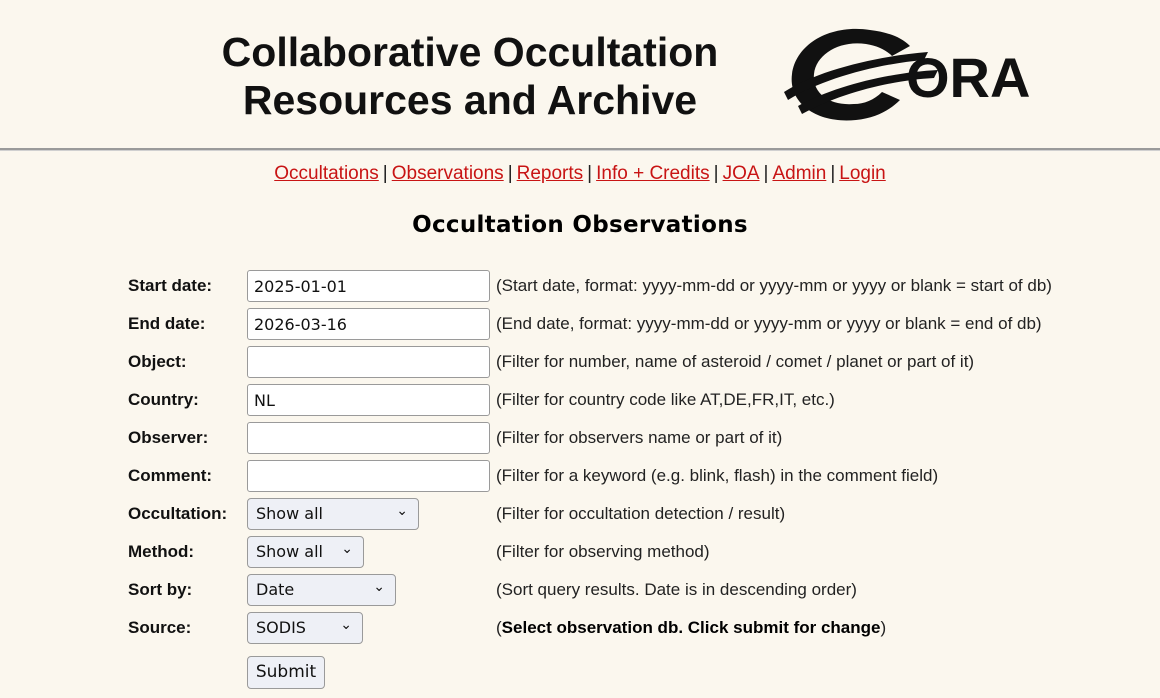  Describe the element at coordinates (741, 173) in the screenshot. I see `nav-link-joa: JOA` at that location.